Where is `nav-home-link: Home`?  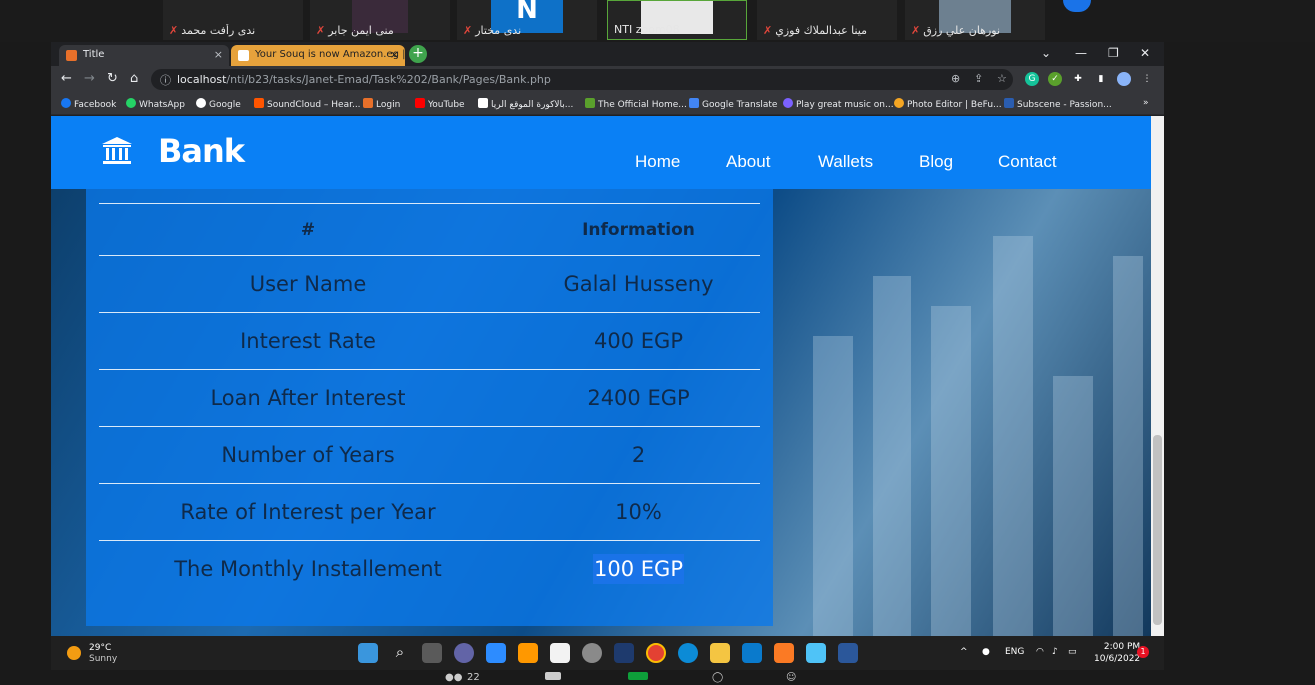
nav-home-link: Home is located at coordinates (657, 162).